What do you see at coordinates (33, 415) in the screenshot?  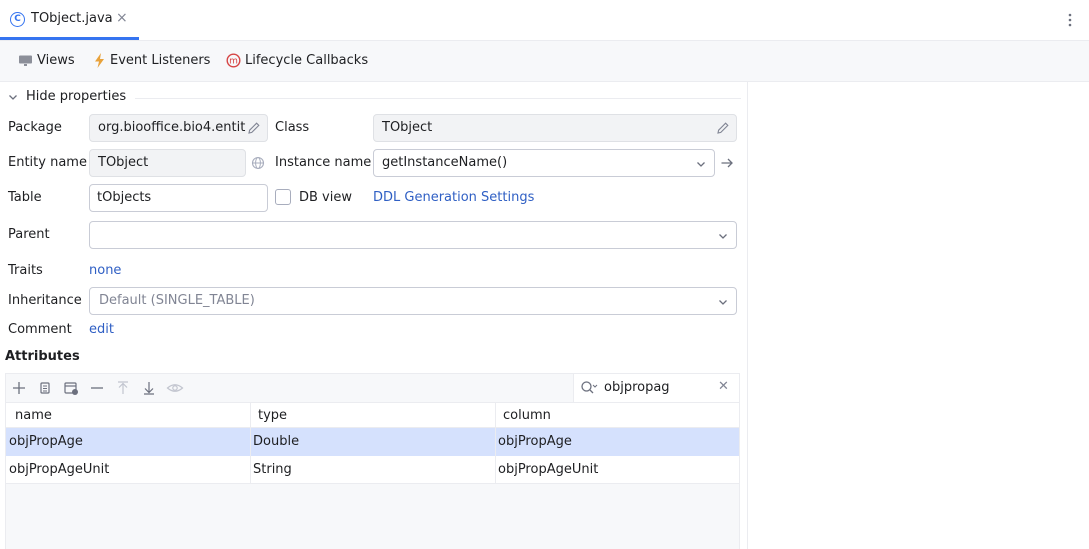 I see `column-header-name: name` at bounding box center [33, 415].